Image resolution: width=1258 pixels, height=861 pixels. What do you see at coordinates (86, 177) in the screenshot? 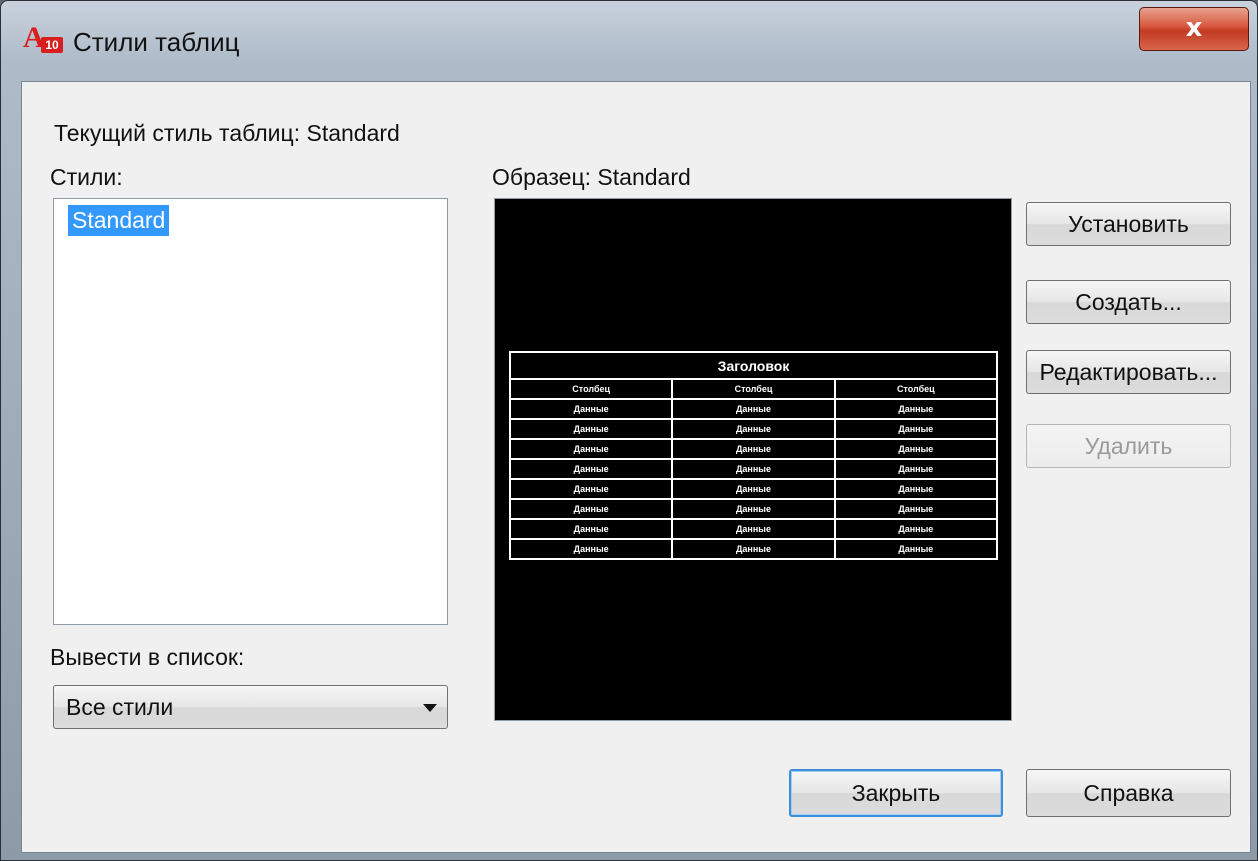
I see `styles-label: Стили:` at bounding box center [86, 177].